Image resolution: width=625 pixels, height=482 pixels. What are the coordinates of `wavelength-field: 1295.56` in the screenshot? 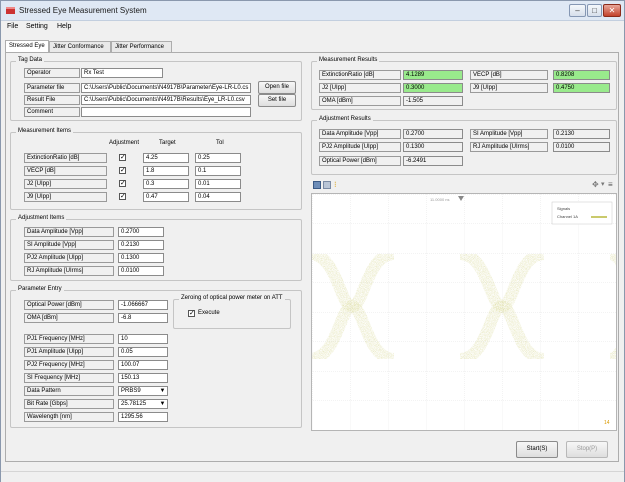 It's located at (143, 417).